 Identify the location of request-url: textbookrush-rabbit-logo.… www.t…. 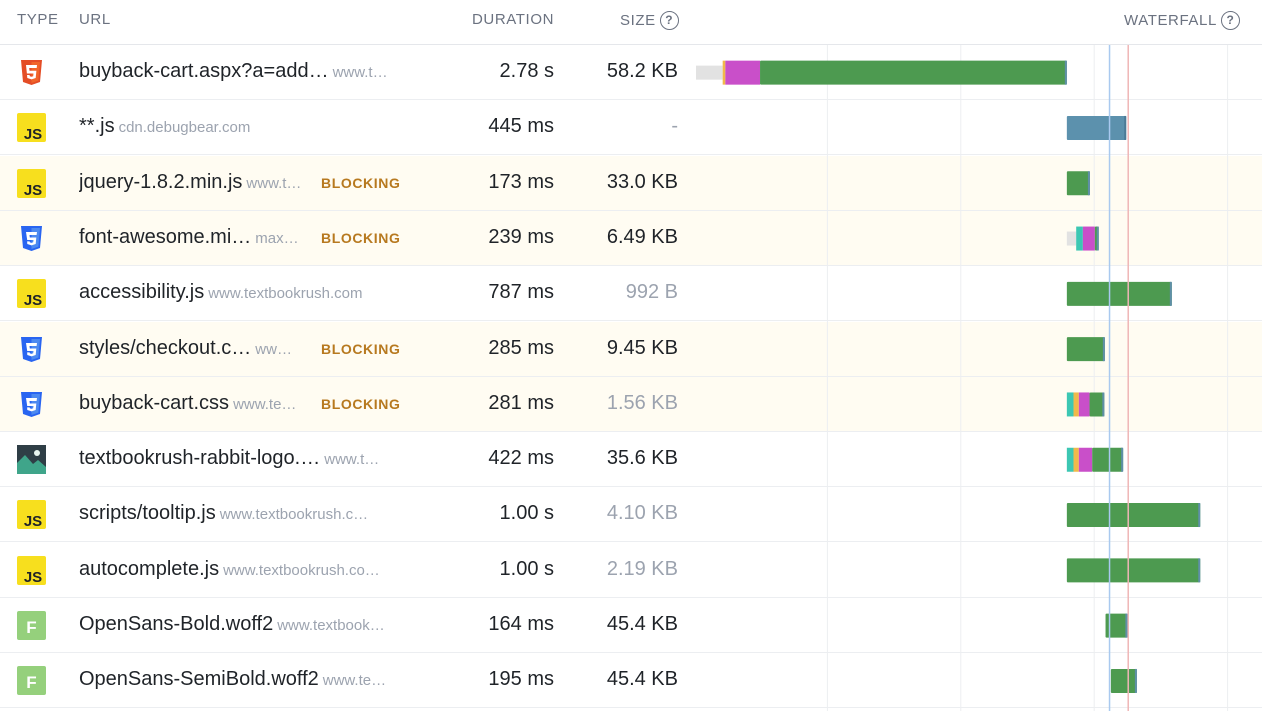
(239, 459).